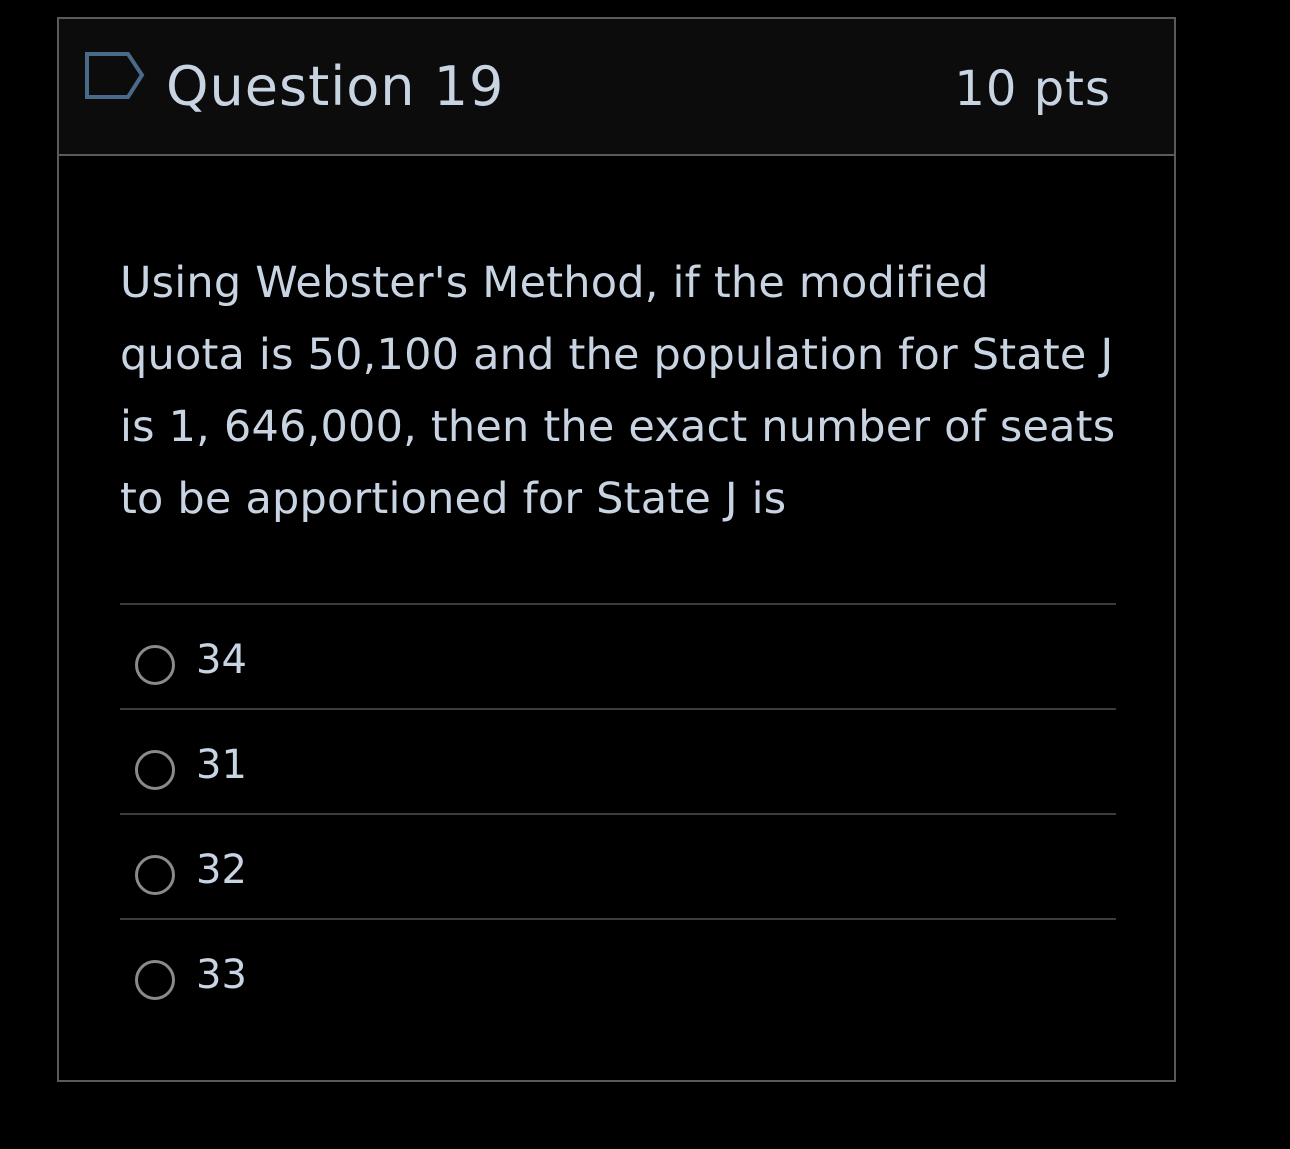  What do you see at coordinates (221, 765) in the screenshot?
I see `answer-label: 31` at bounding box center [221, 765].